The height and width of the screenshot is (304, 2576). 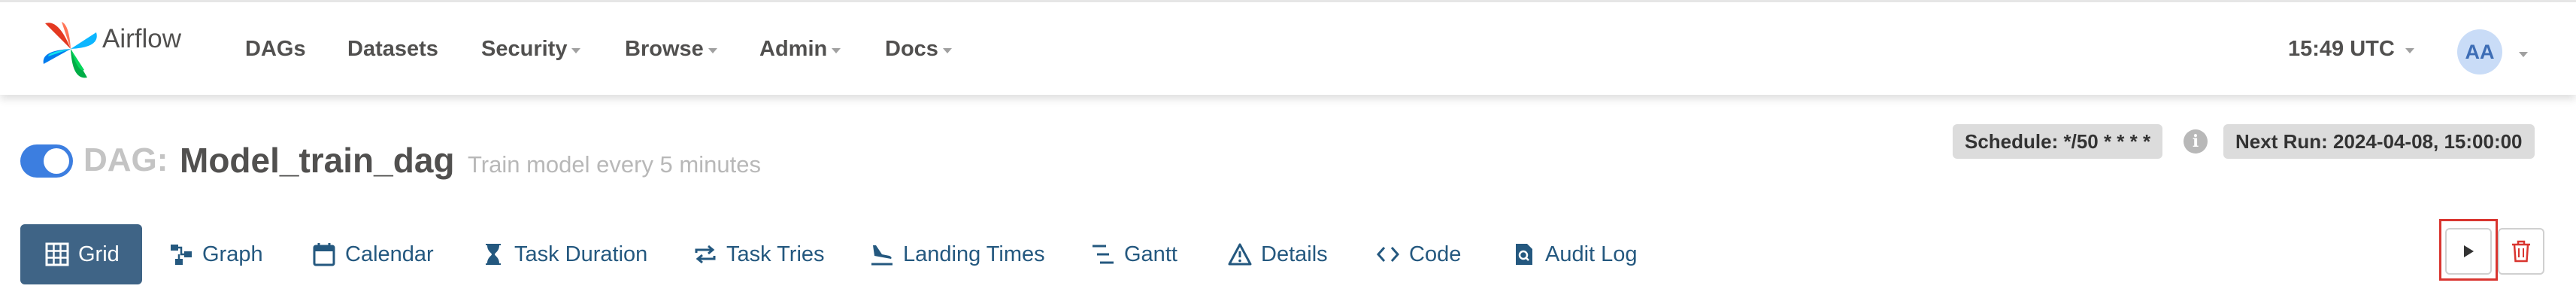 I want to click on tab-graph: Graph, so click(x=216, y=254).